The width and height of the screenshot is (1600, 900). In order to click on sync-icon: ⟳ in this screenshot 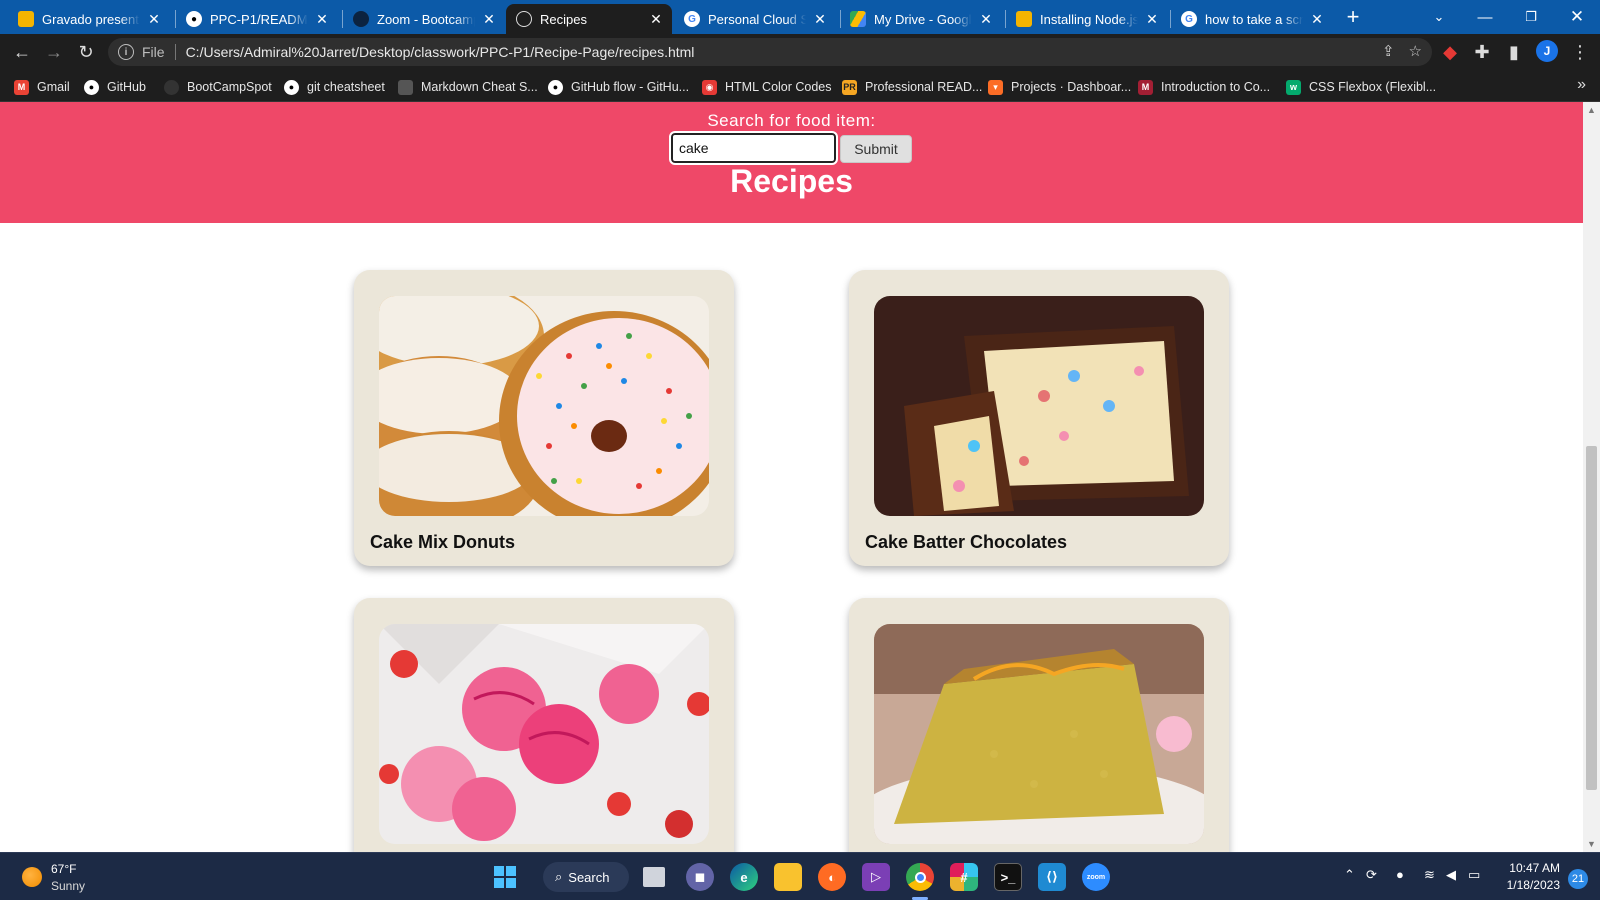, I will do `click(1371, 875)`.